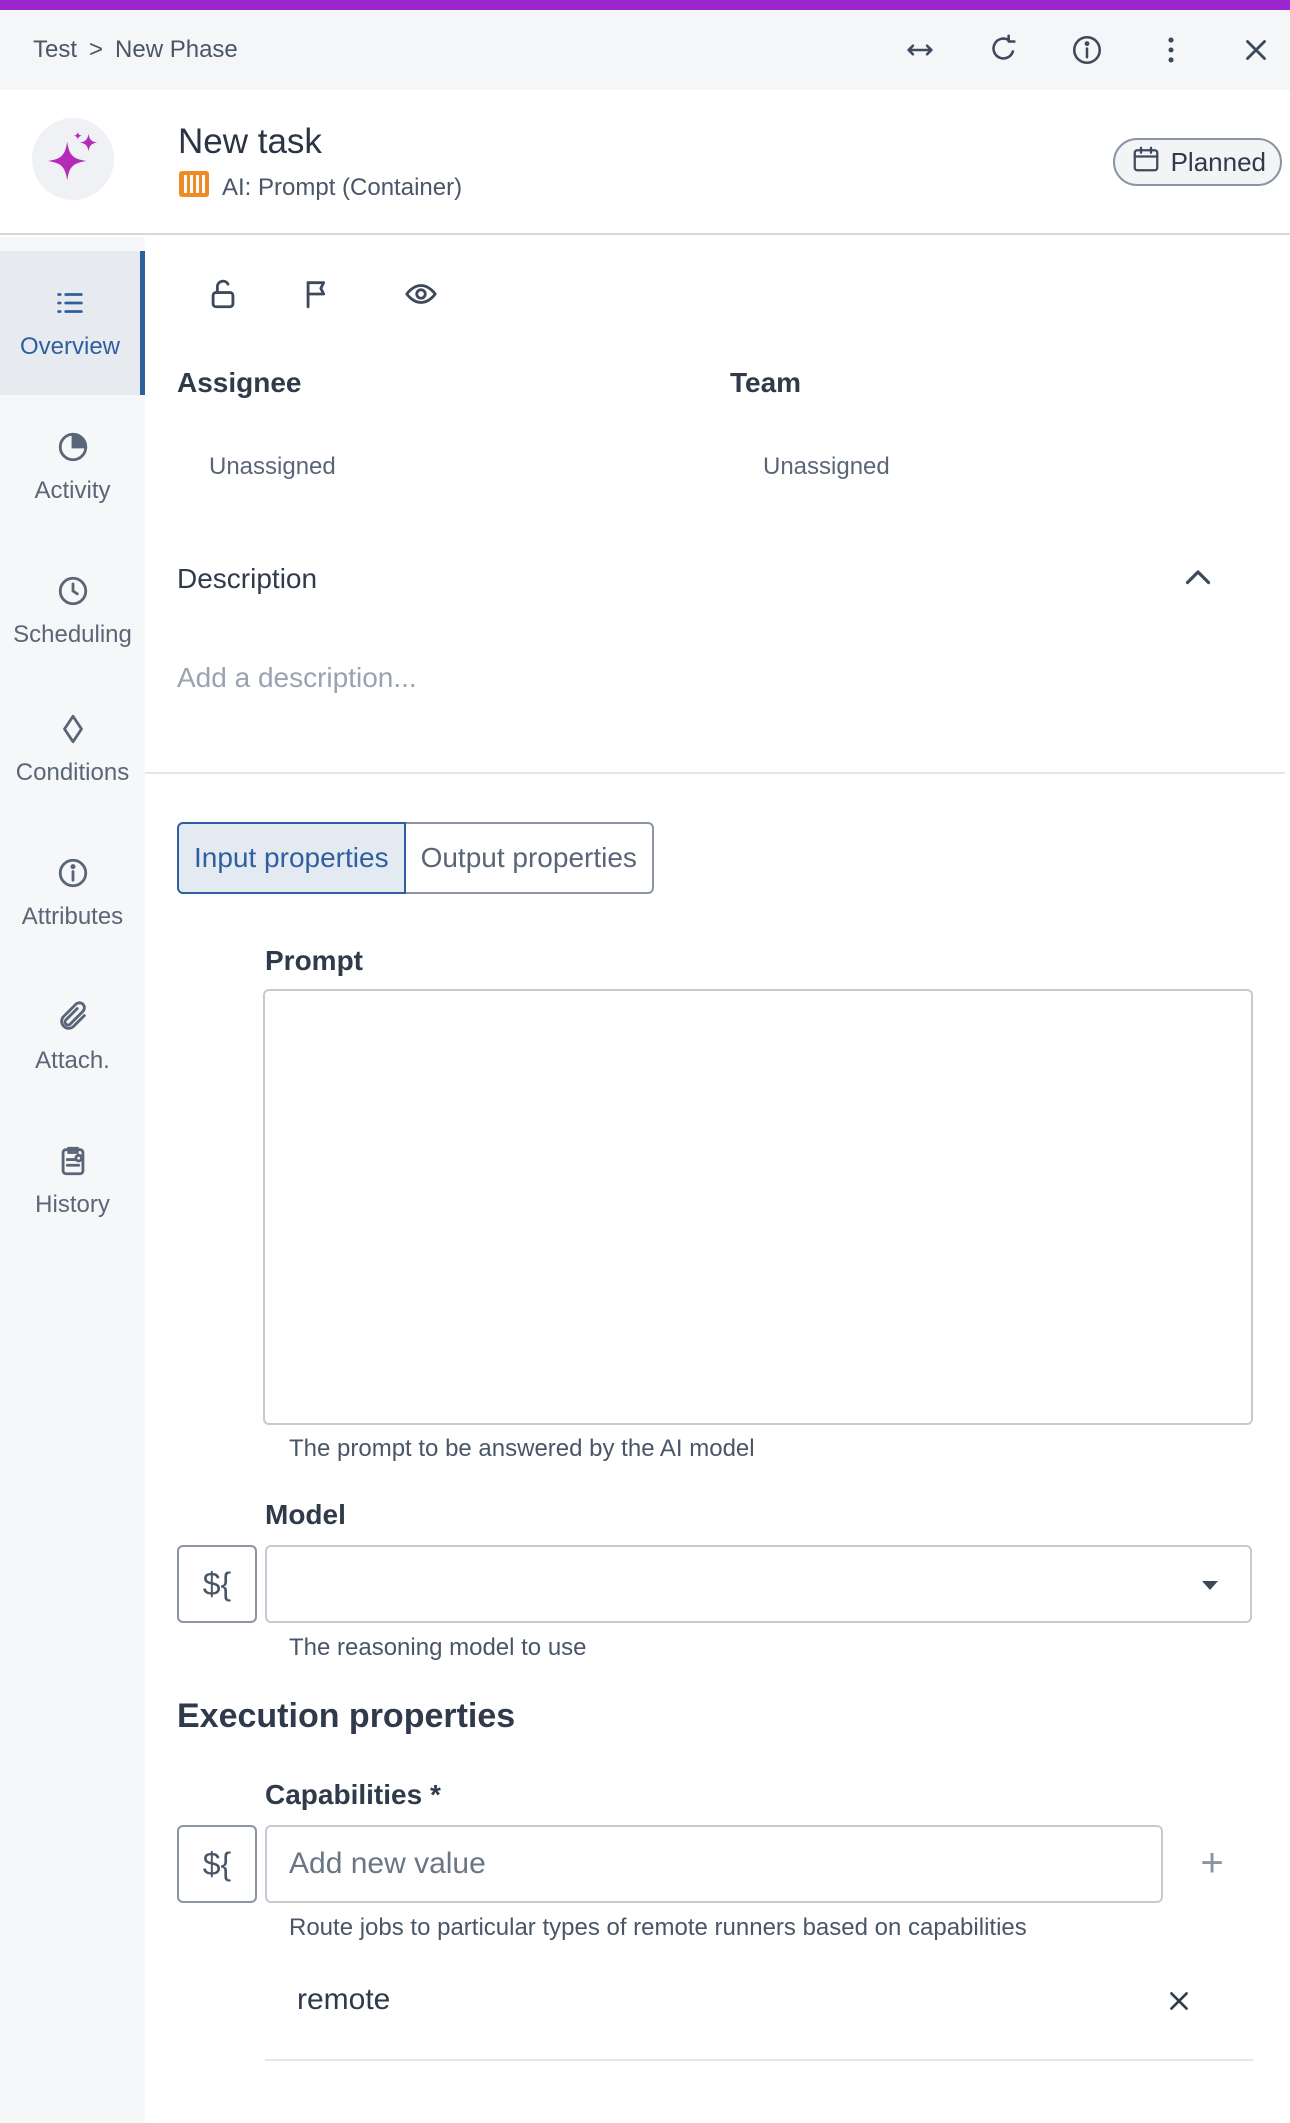 The height and width of the screenshot is (2123, 1290). What do you see at coordinates (72, 1204) in the screenshot?
I see `sidebar-item-label: History` at bounding box center [72, 1204].